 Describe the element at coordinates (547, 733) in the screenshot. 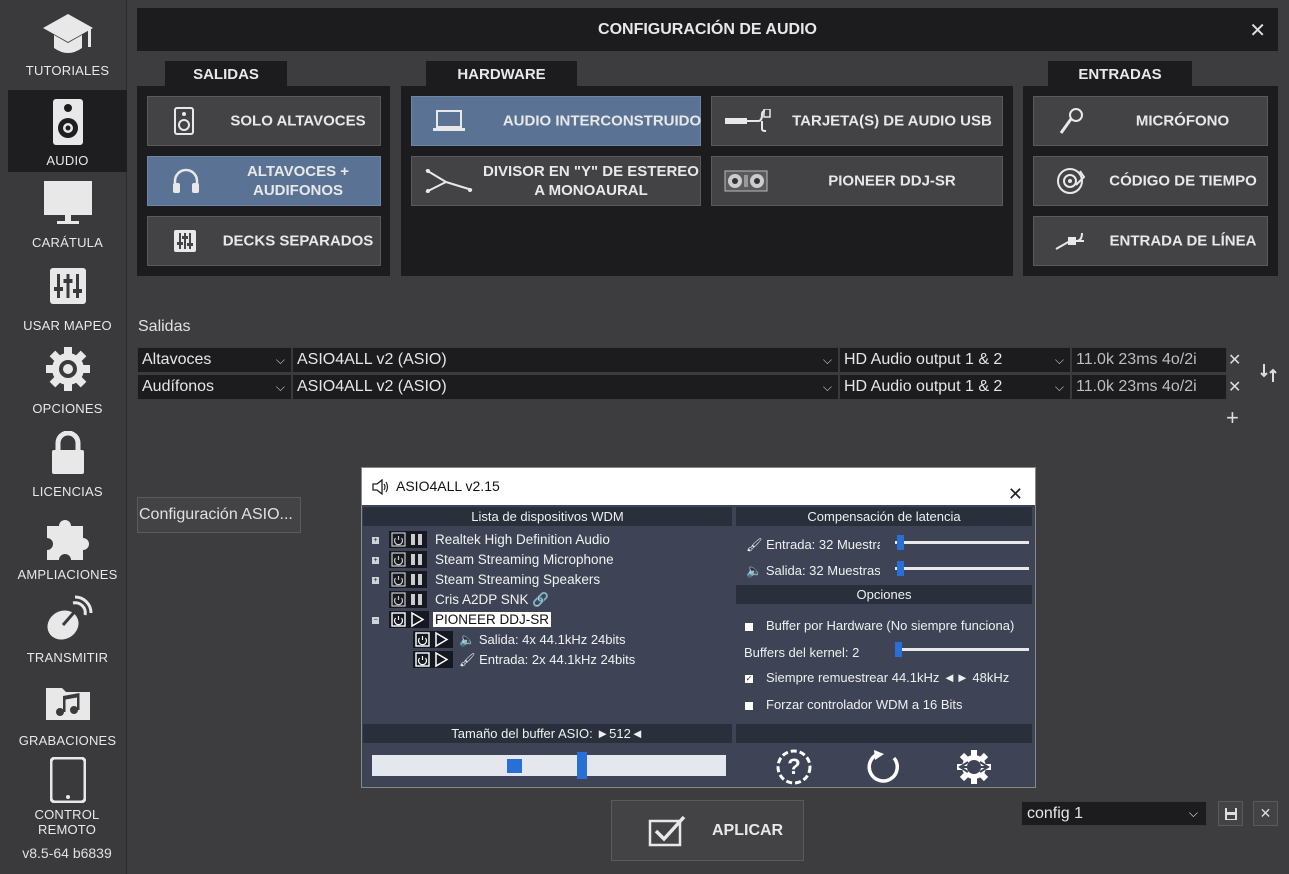

I see `buffer-size-label: Tamaño del buffer ASIO: ►512◄` at that location.